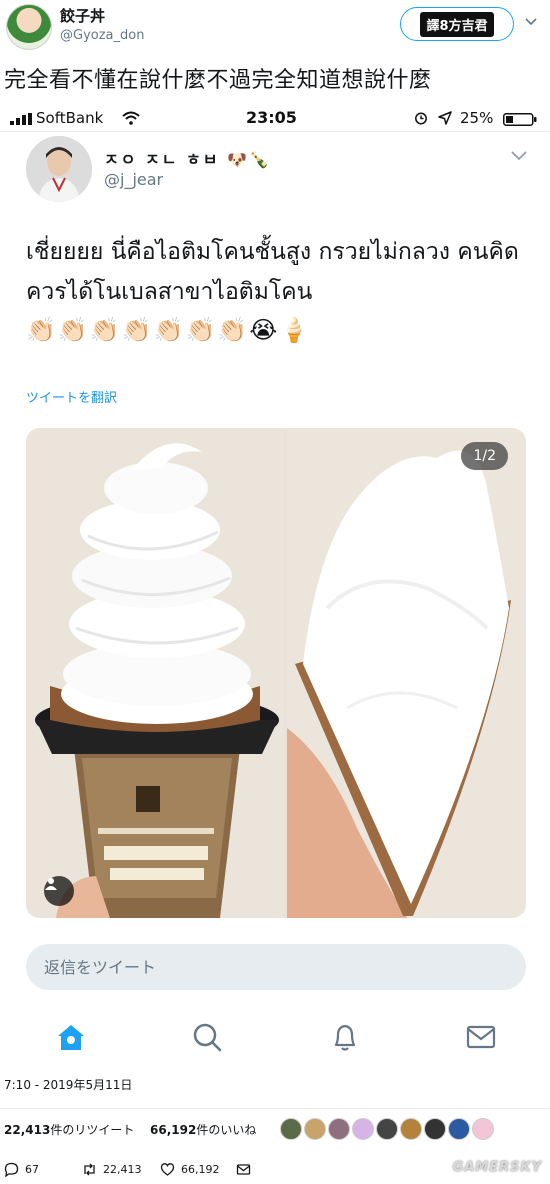 This screenshot has height=1184, width=550. What do you see at coordinates (21, 119) in the screenshot?
I see `signal-icon` at bounding box center [21, 119].